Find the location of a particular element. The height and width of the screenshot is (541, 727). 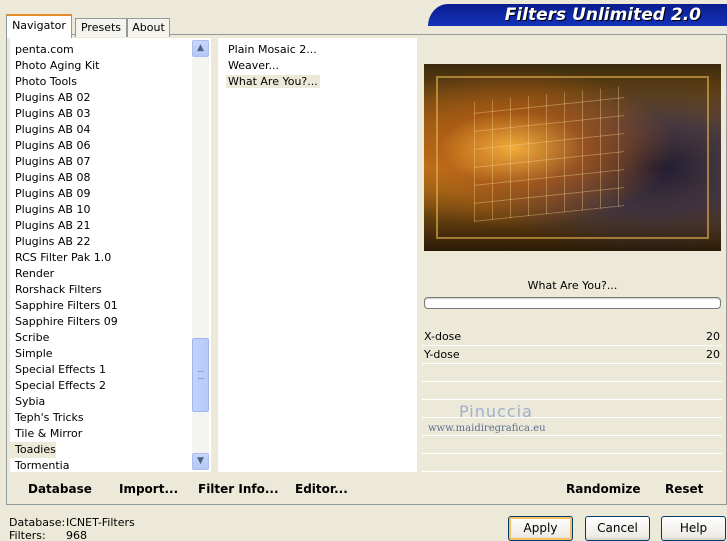

database-button: Database is located at coordinates (60, 489).